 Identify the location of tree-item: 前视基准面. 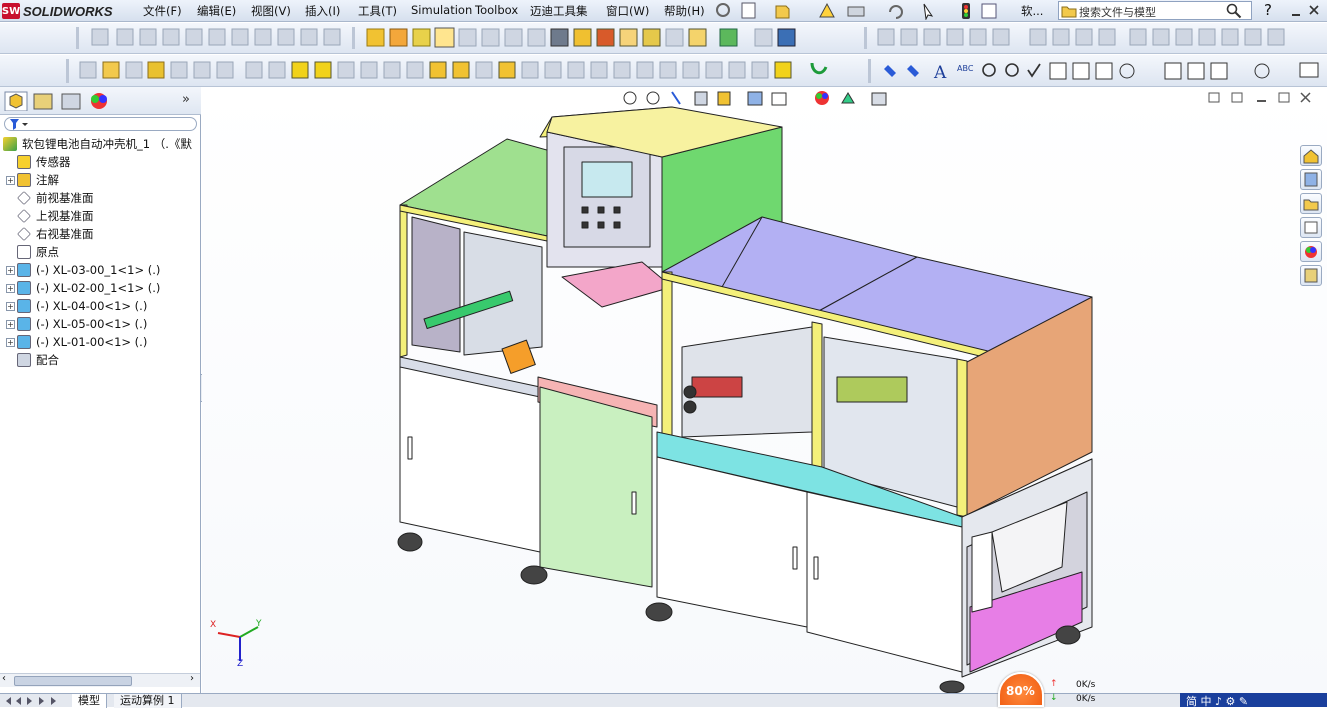
(50, 198).